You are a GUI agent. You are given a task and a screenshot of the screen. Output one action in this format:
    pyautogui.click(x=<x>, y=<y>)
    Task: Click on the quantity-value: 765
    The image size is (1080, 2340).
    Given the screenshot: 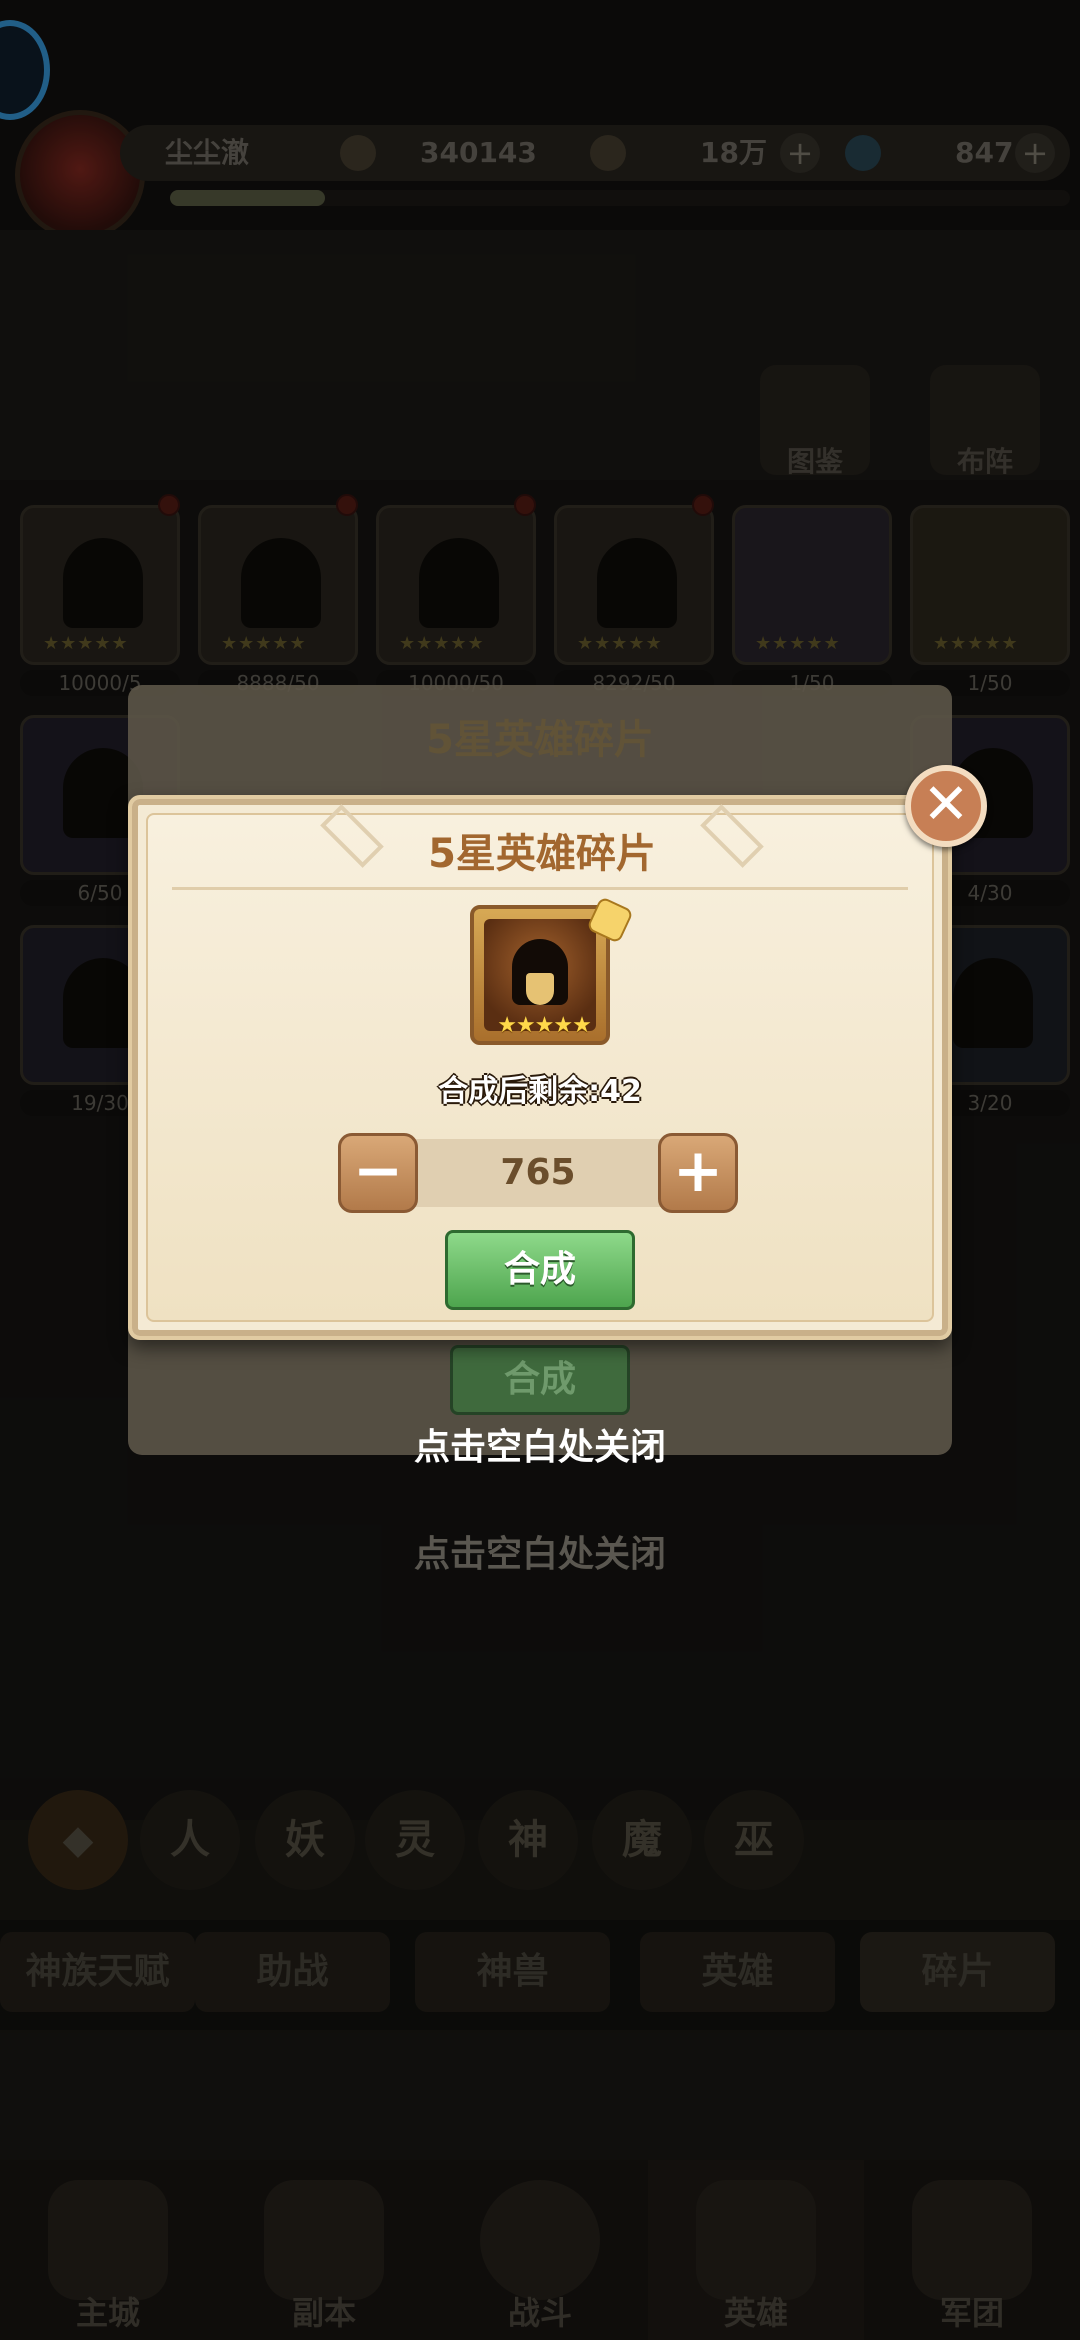 What is the action you would take?
    pyautogui.click(x=538, y=1173)
    